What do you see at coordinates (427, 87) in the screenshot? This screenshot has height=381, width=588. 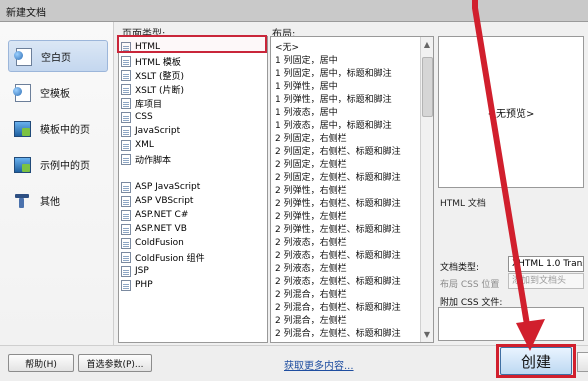 I see `scroll-thumb` at bounding box center [427, 87].